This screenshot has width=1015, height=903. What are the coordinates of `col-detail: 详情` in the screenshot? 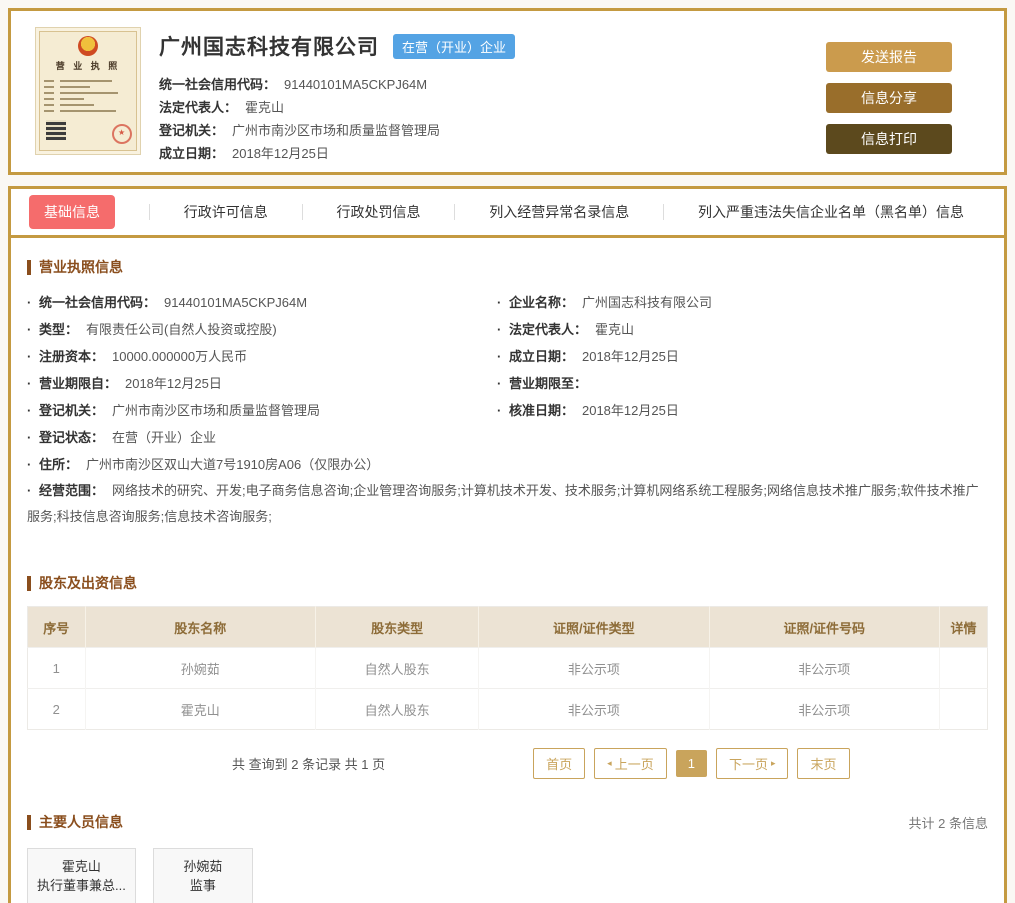 It's located at (963, 627).